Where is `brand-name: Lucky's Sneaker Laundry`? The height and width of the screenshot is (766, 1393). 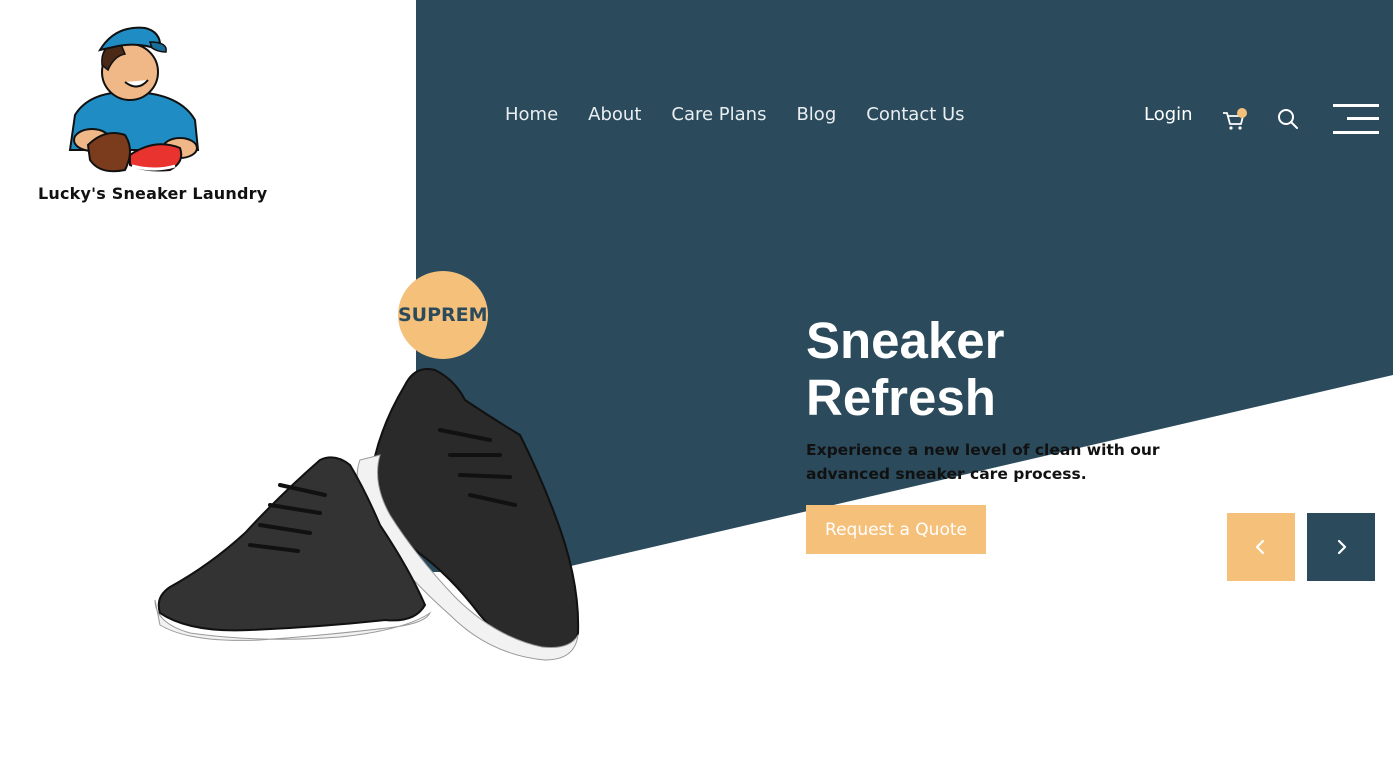 brand-name: Lucky's Sneaker Laundry is located at coordinates (153, 193).